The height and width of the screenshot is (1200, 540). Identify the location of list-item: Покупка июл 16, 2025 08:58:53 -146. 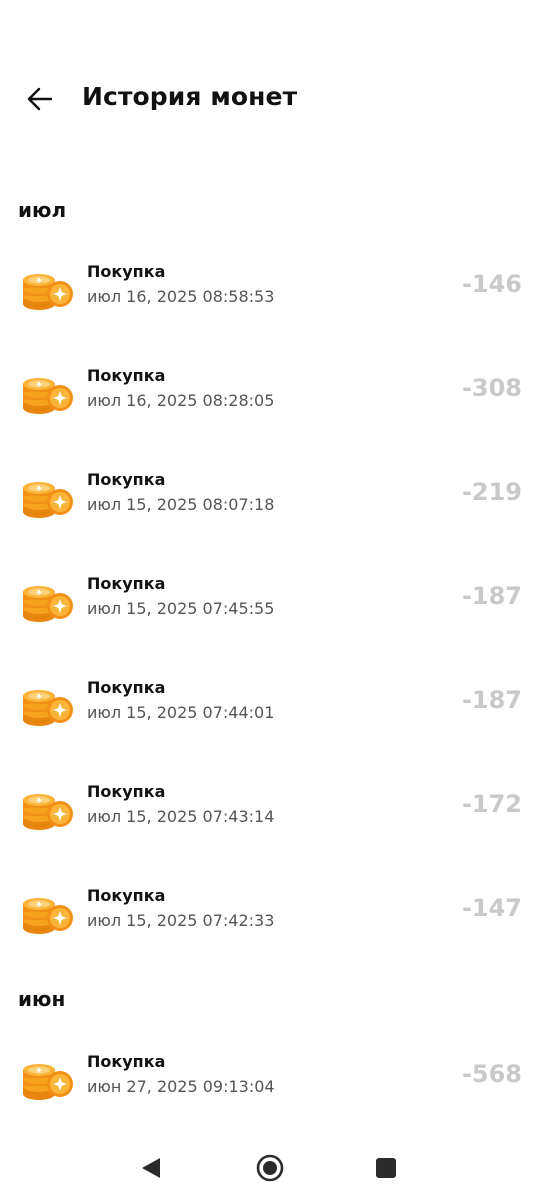
(270, 302).